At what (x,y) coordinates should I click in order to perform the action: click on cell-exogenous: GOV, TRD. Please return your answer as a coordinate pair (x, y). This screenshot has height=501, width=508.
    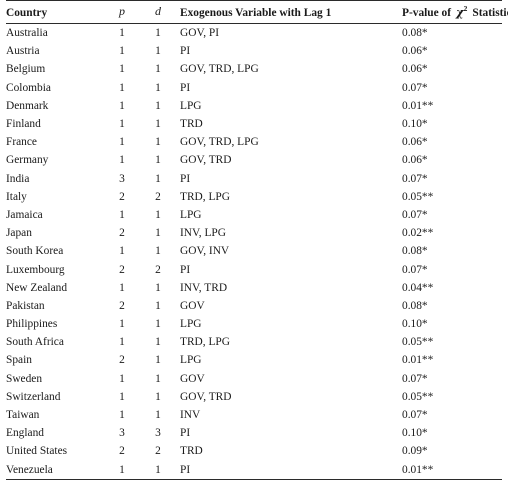
    Looking at the image, I should click on (206, 160).